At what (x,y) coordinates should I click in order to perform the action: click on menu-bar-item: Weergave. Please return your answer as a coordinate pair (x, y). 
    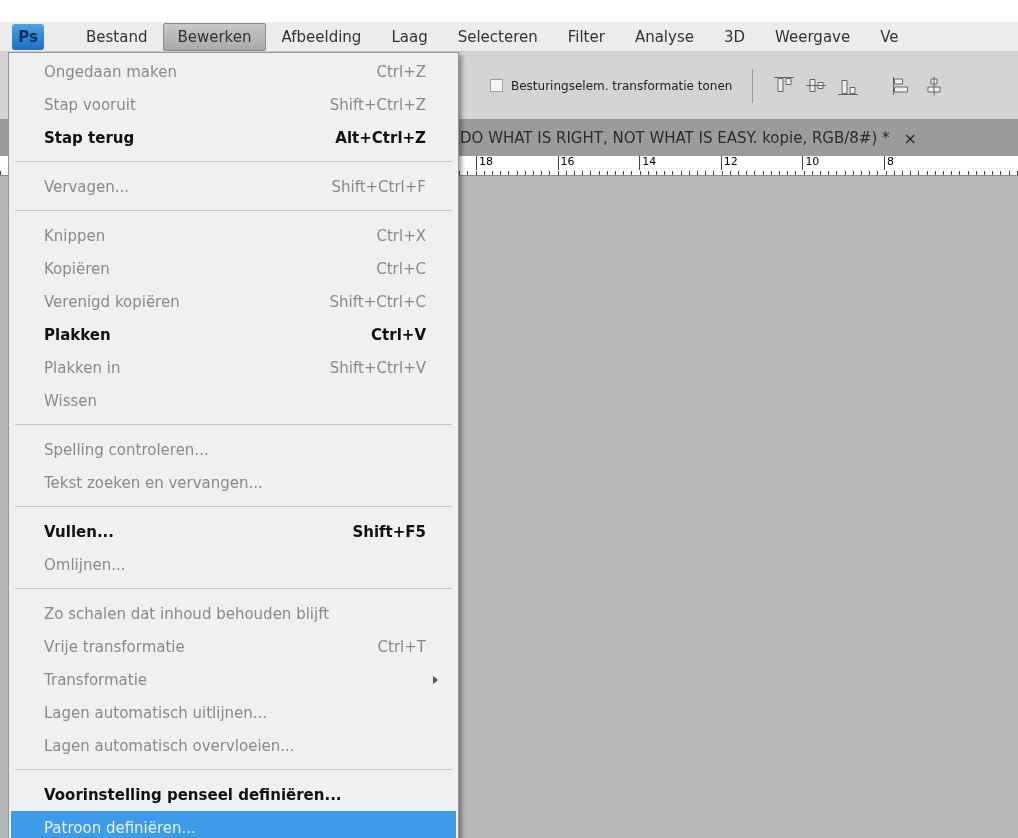
    Looking at the image, I should click on (813, 36).